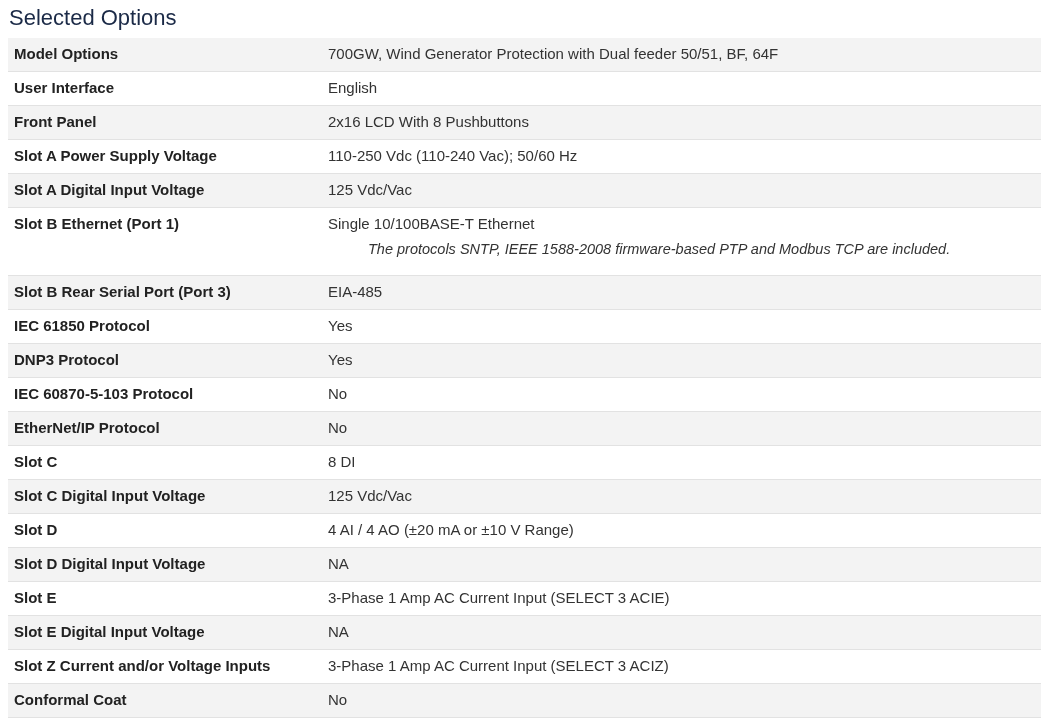 This screenshot has width=1041, height=725. Describe the element at coordinates (453, 155) in the screenshot. I see `option-value: 110-250 Vdc (110-240 Vac); 50/60 Hz` at that location.